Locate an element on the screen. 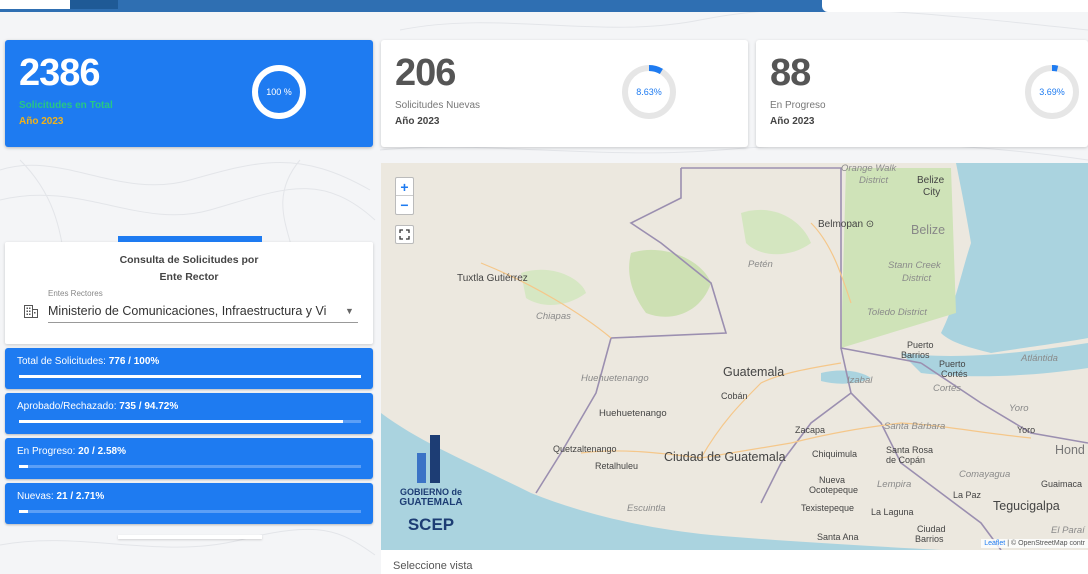  scroll-indicator is located at coordinates (190, 537).